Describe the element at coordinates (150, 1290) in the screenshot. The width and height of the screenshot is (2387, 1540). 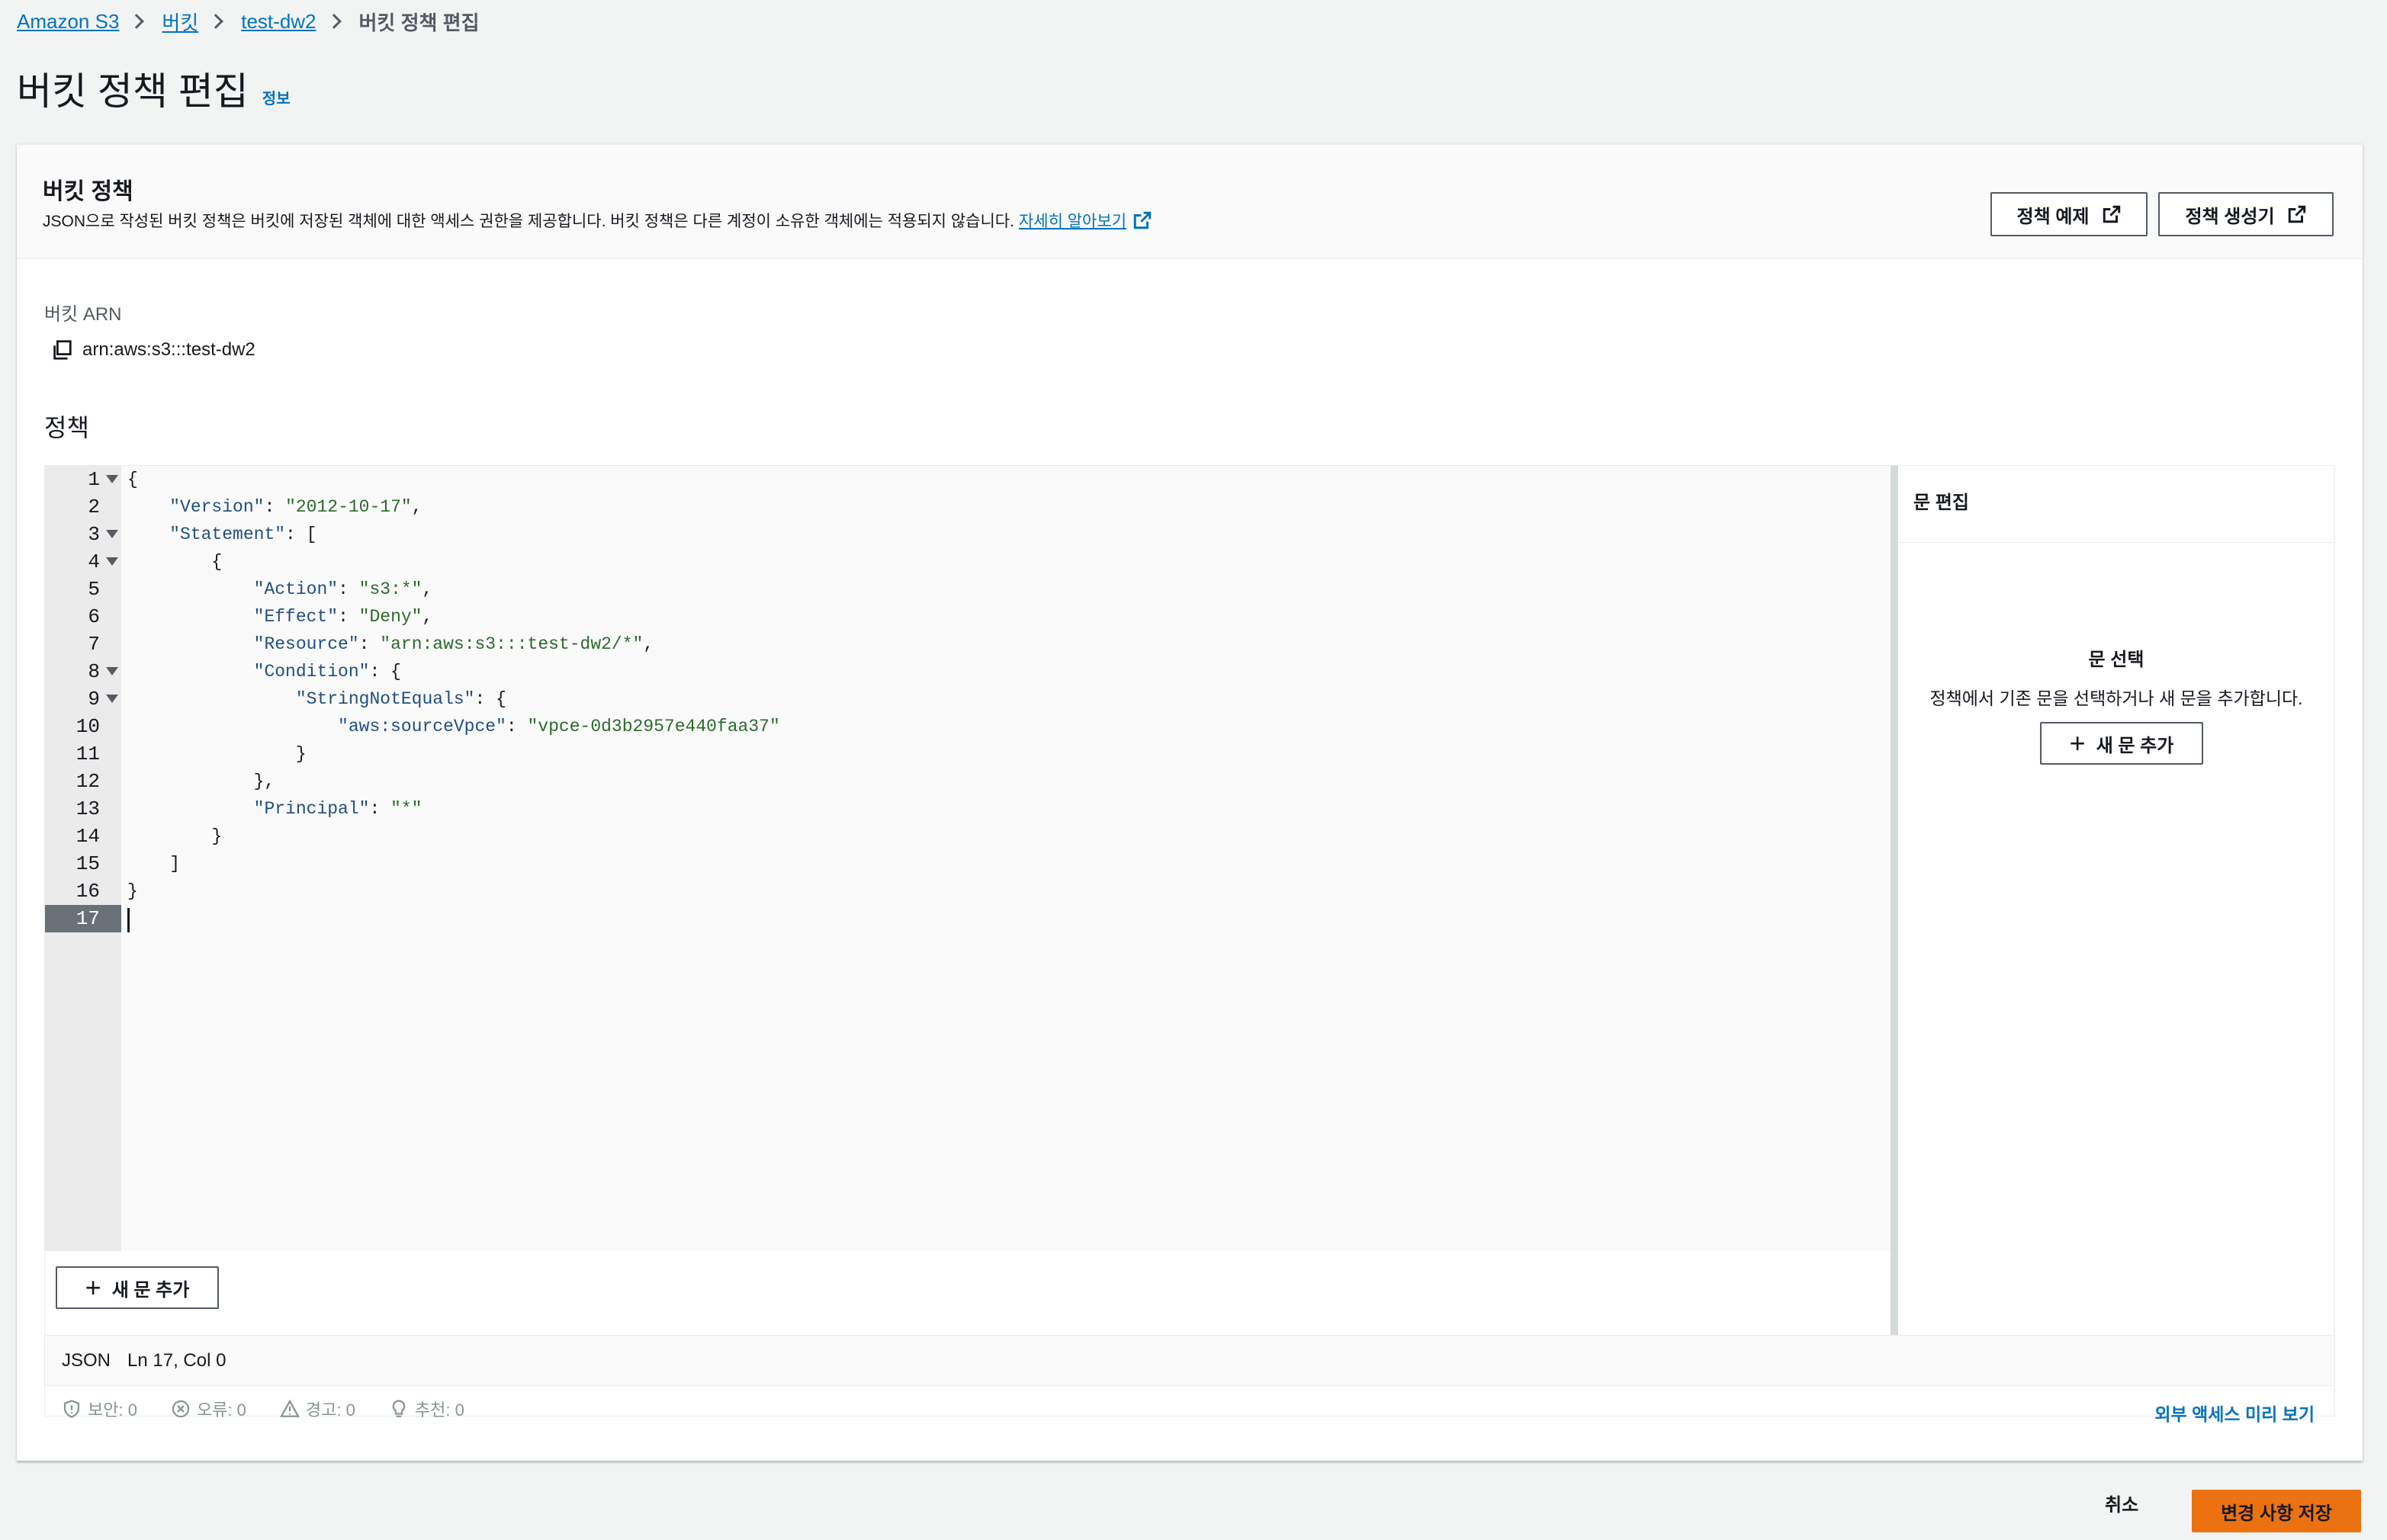
I see `add-statement-label: 새 문 추가` at that location.